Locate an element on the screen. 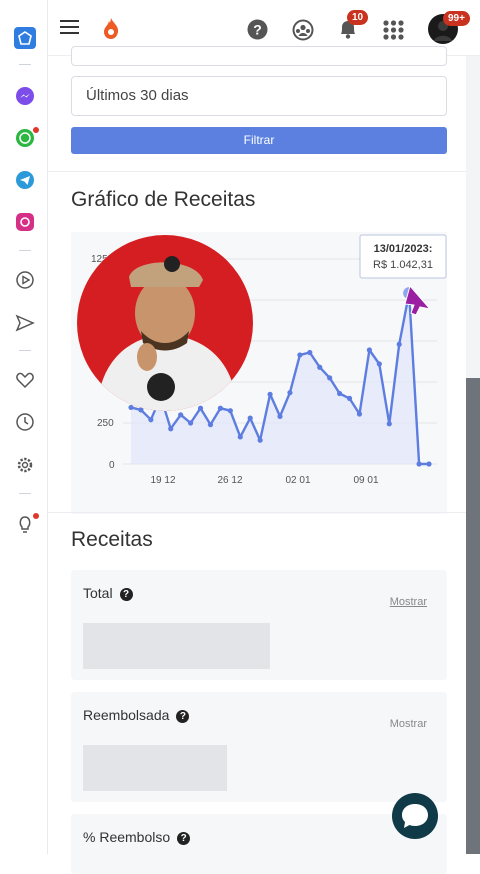  chart-title: Gráfico de Receitas is located at coordinates (163, 199).